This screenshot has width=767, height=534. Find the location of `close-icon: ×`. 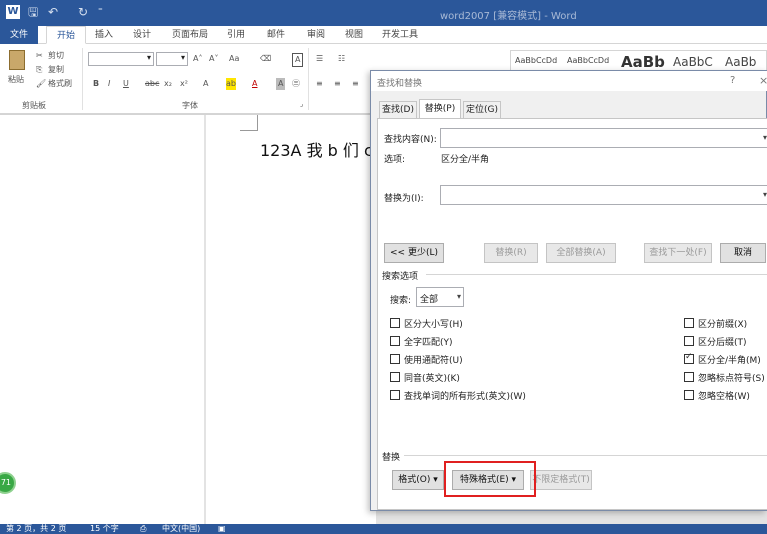

close-icon: × is located at coordinates (763, 80).